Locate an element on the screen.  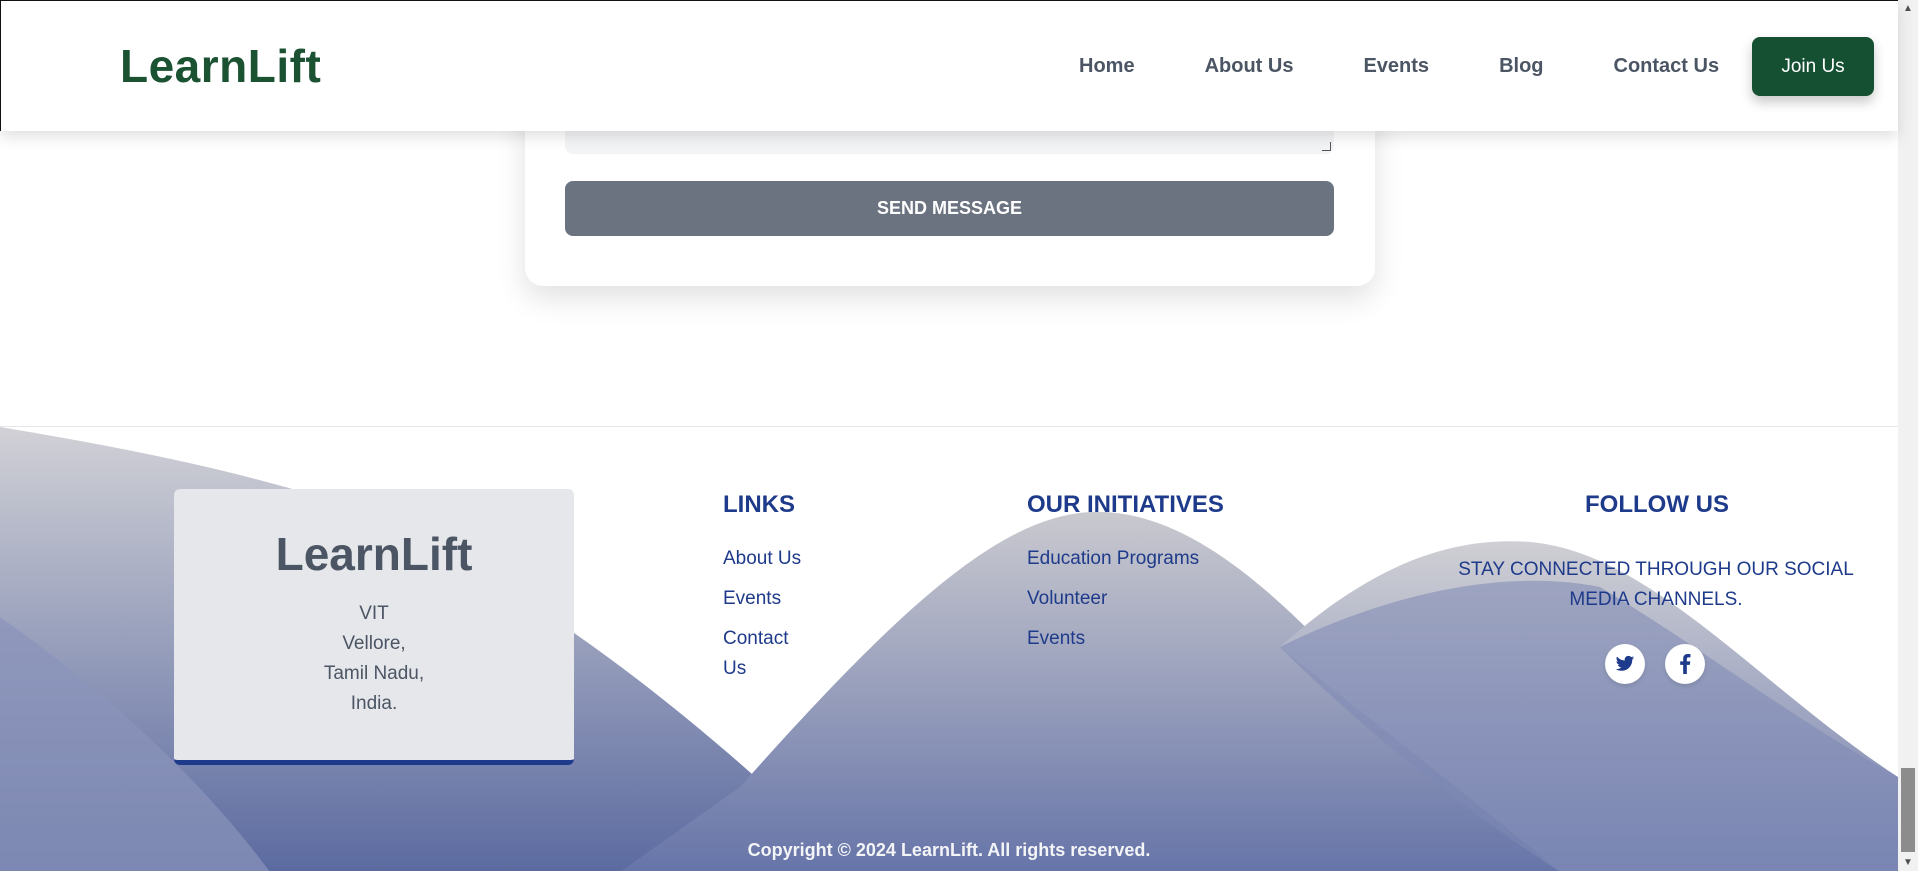
nav-contact-us: Contact Us is located at coordinates (1667, 66).